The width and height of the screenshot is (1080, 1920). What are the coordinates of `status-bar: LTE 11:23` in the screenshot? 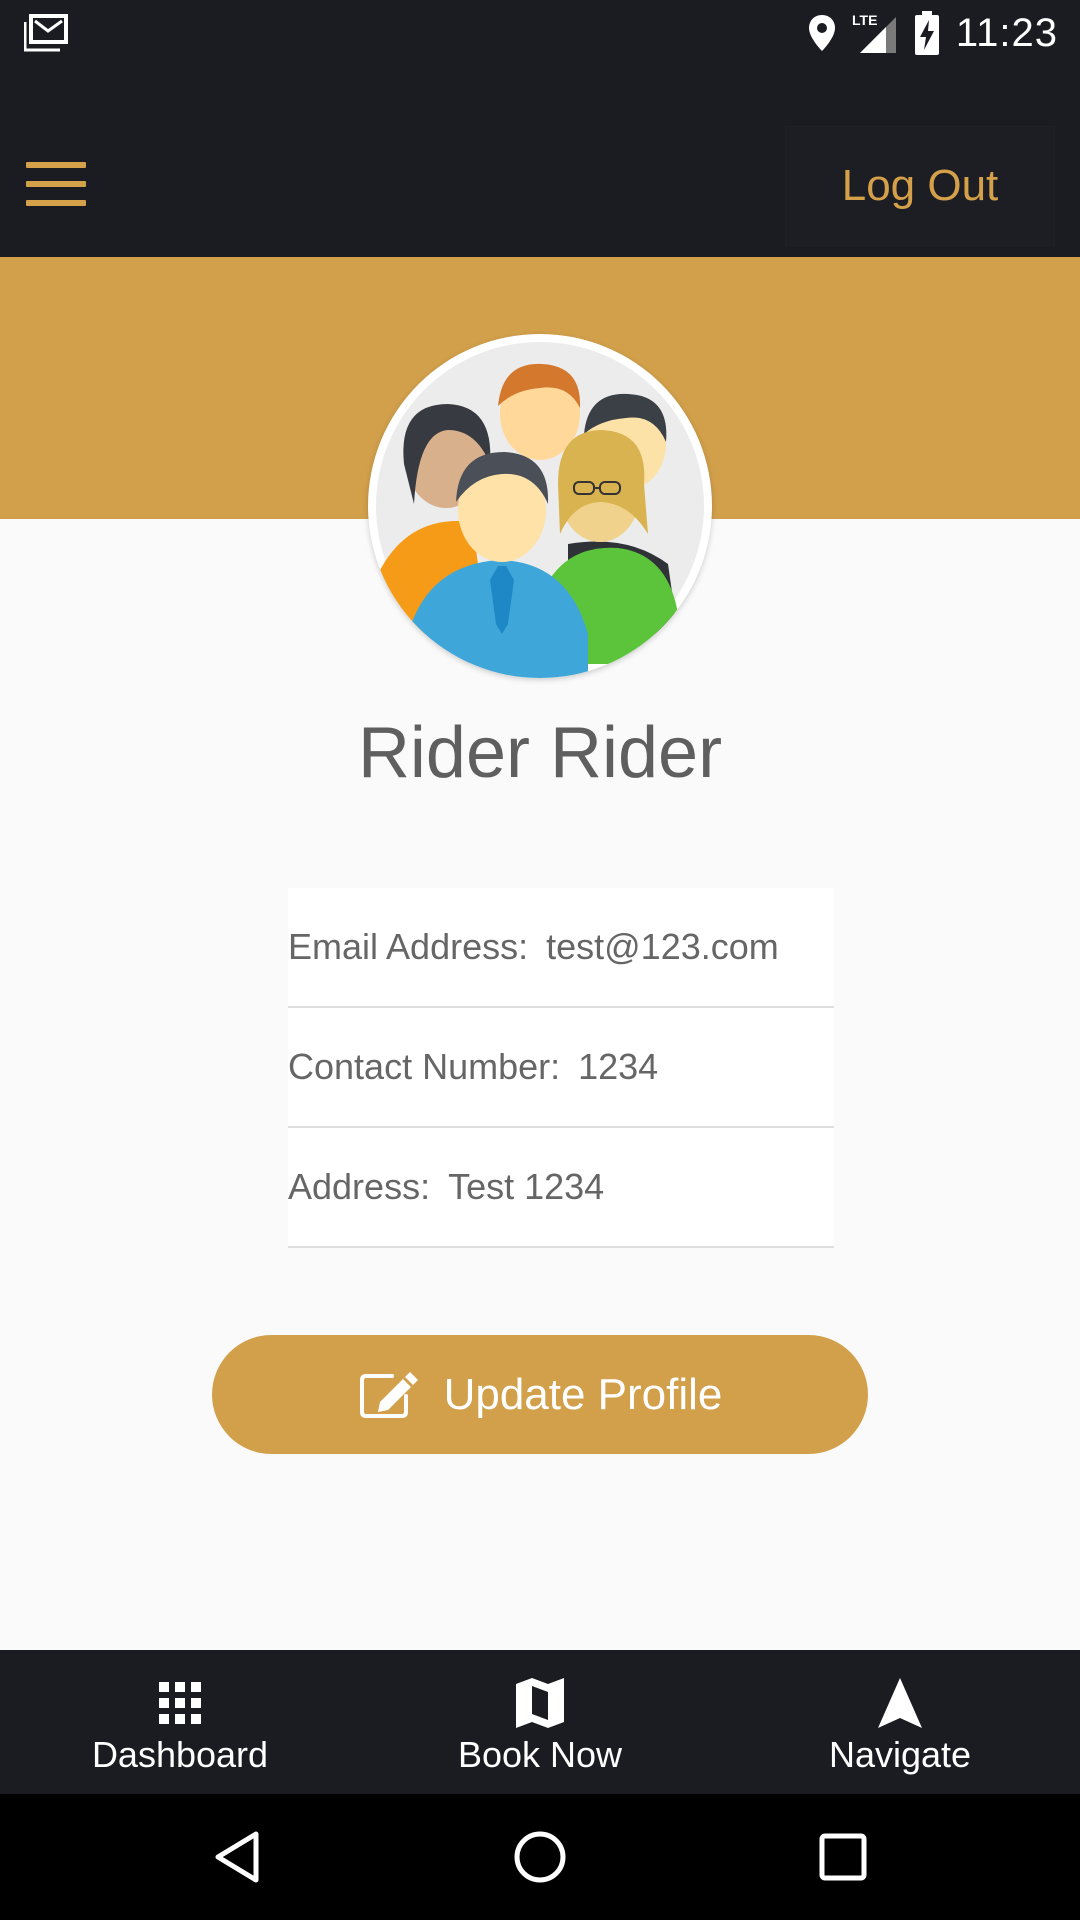 It's located at (540, 33).